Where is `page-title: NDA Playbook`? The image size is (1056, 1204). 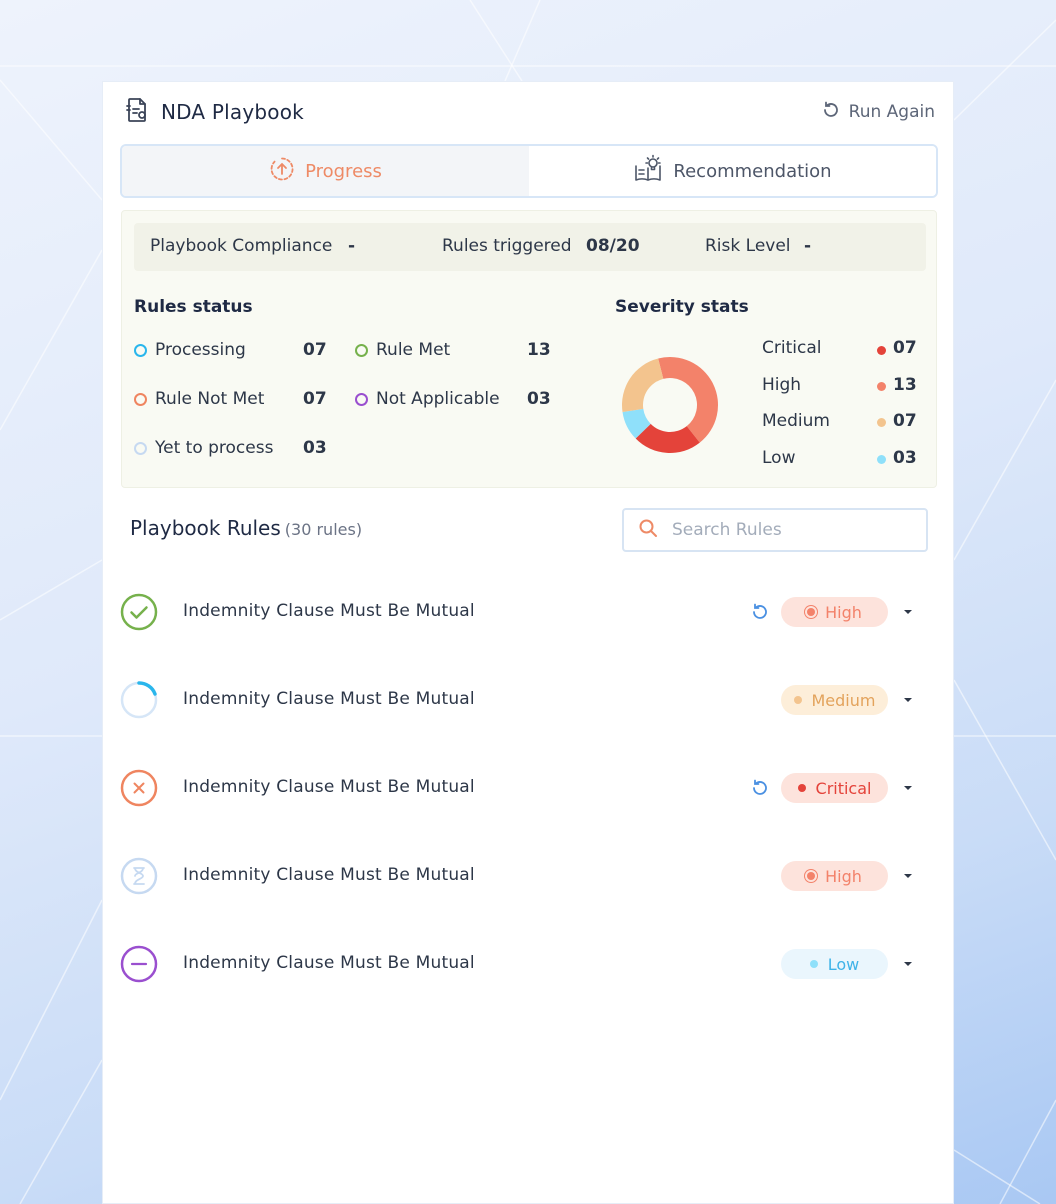 page-title: NDA Playbook is located at coordinates (232, 112).